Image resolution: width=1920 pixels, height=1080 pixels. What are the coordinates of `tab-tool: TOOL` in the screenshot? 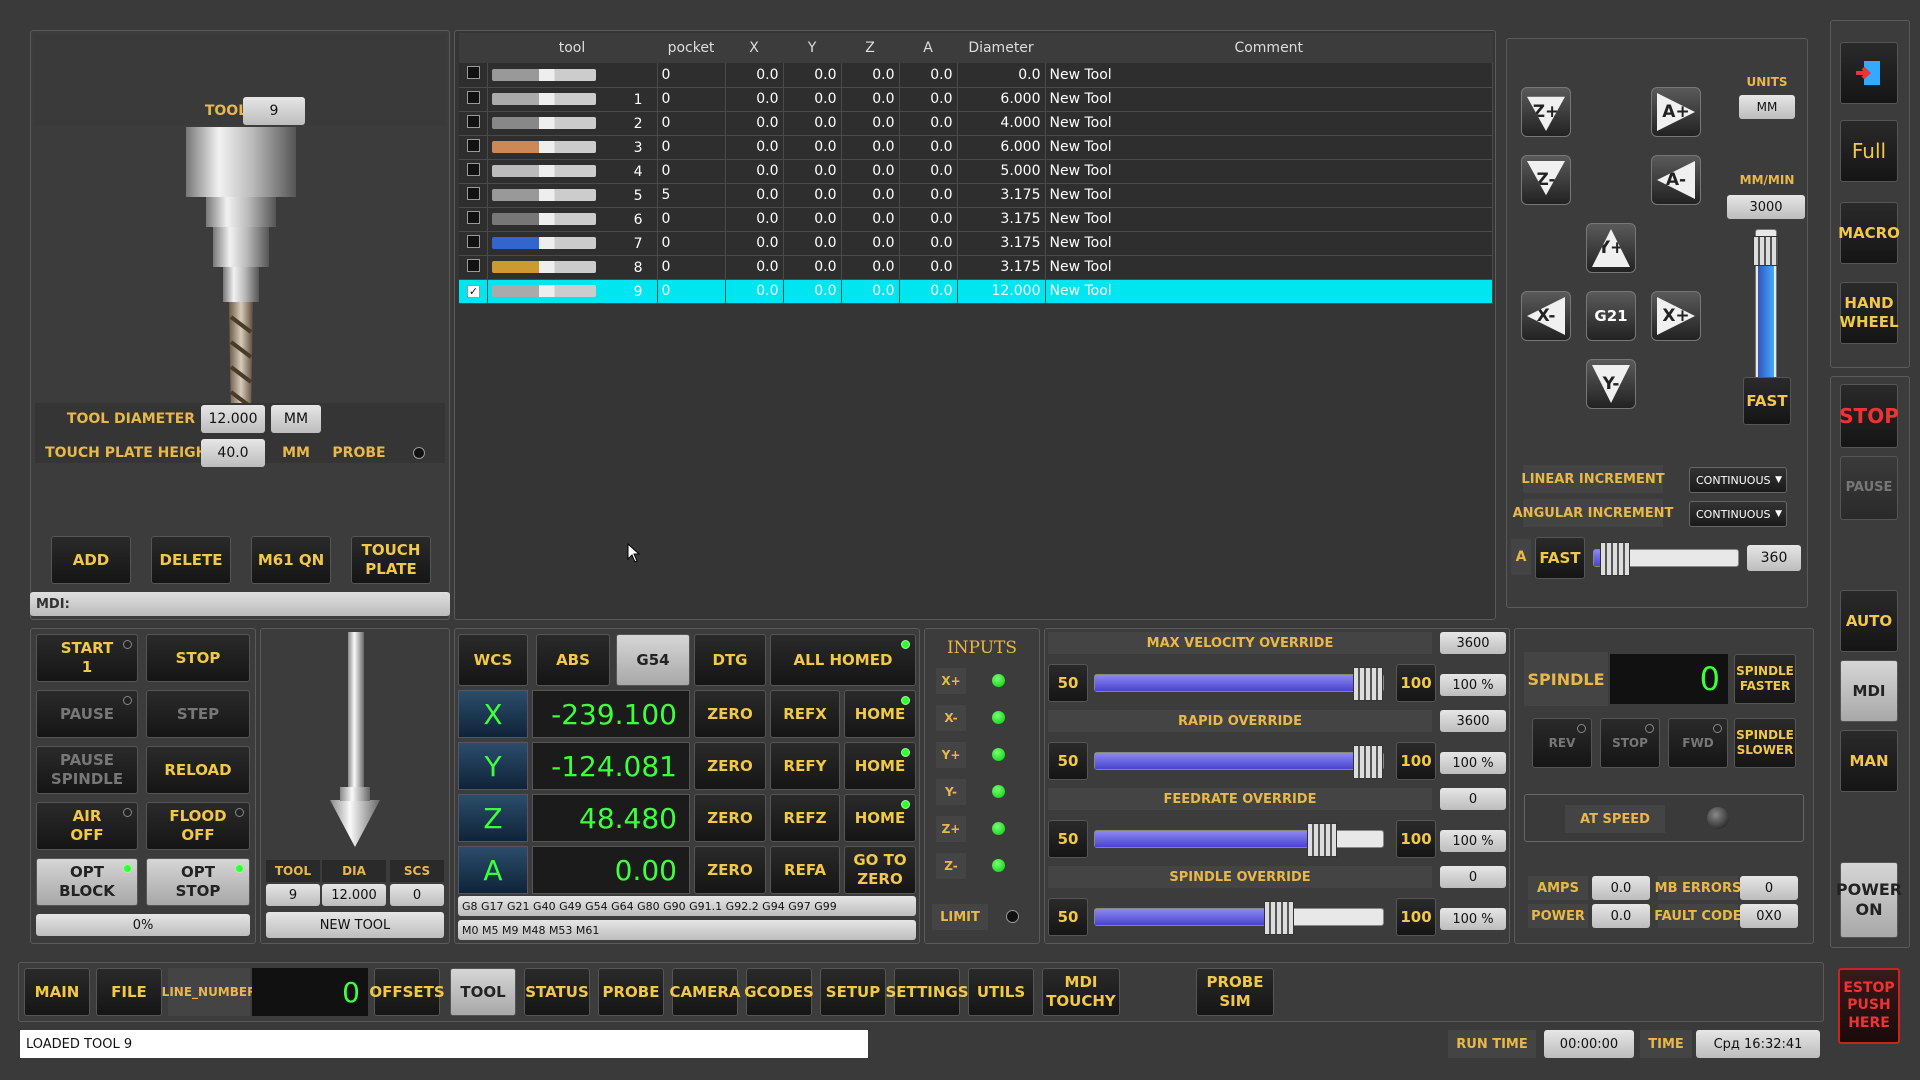 It's located at (483, 992).